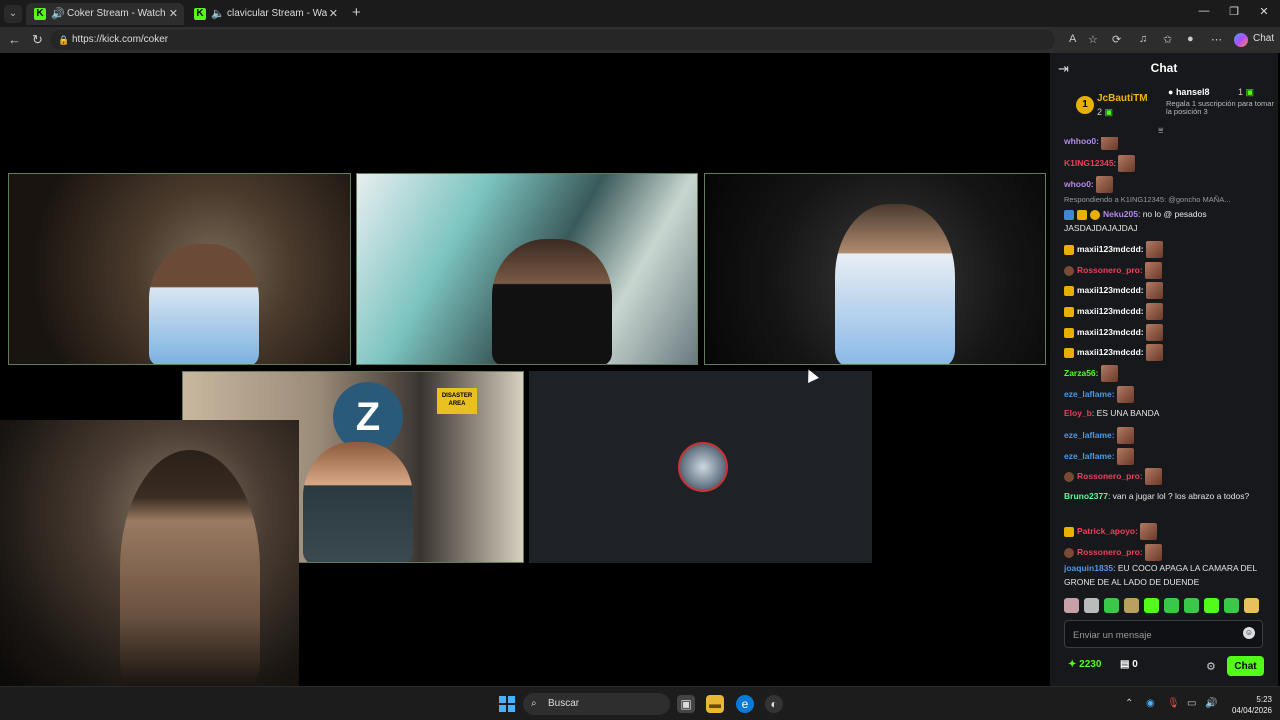  What do you see at coordinates (1155, 635) in the screenshot?
I see `chat-message-input` at bounding box center [1155, 635].